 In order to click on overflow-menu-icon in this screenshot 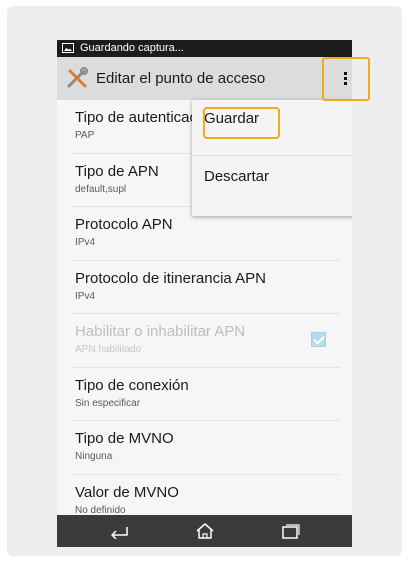, I will do `click(346, 79)`.